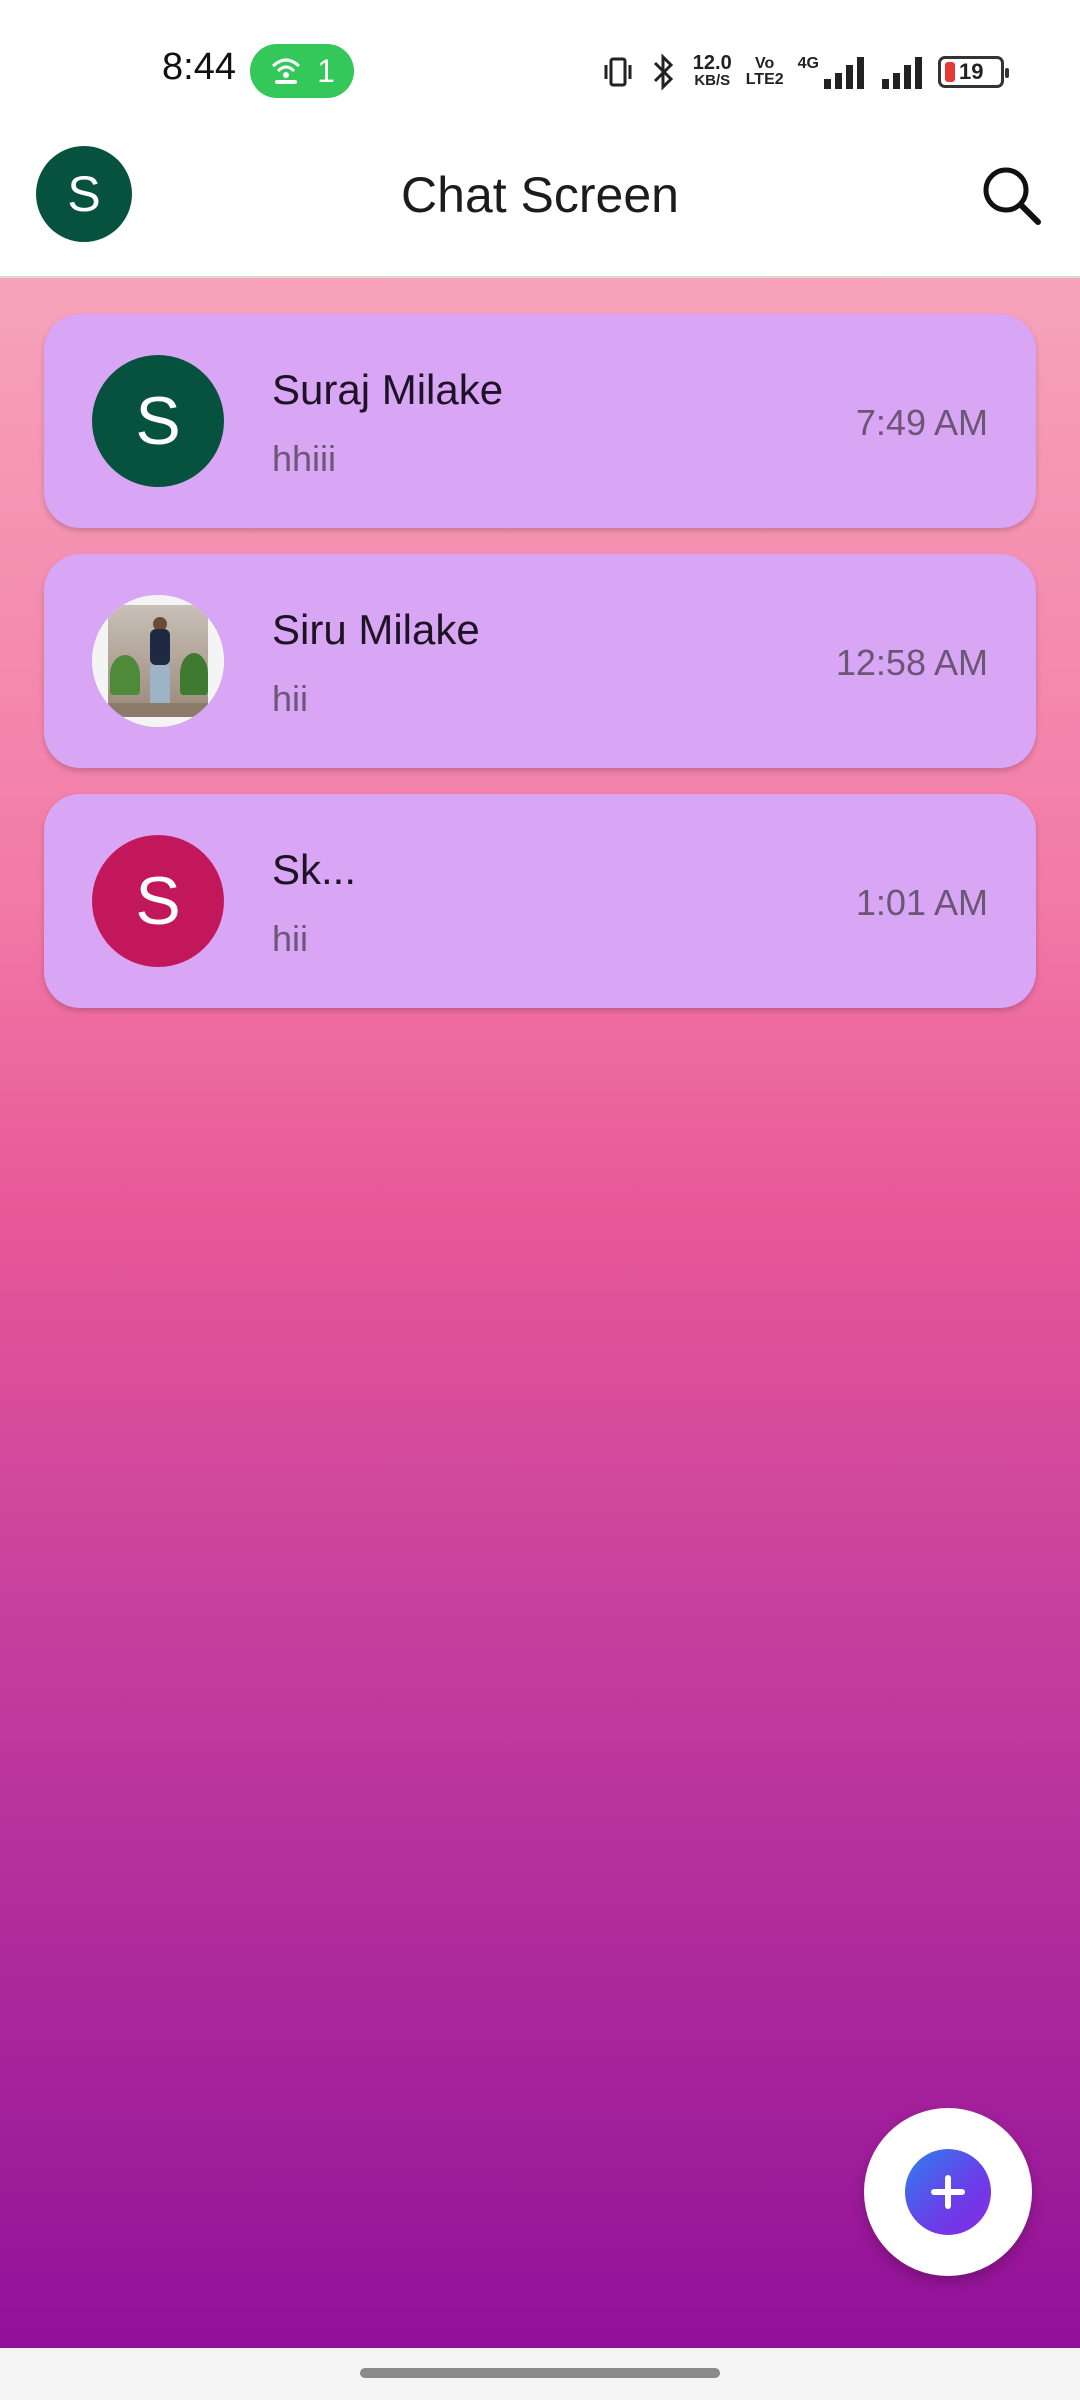 This screenshot has width=1080, height=2400. I want to click on volte-bottom: LTE2, so click(764, 79).